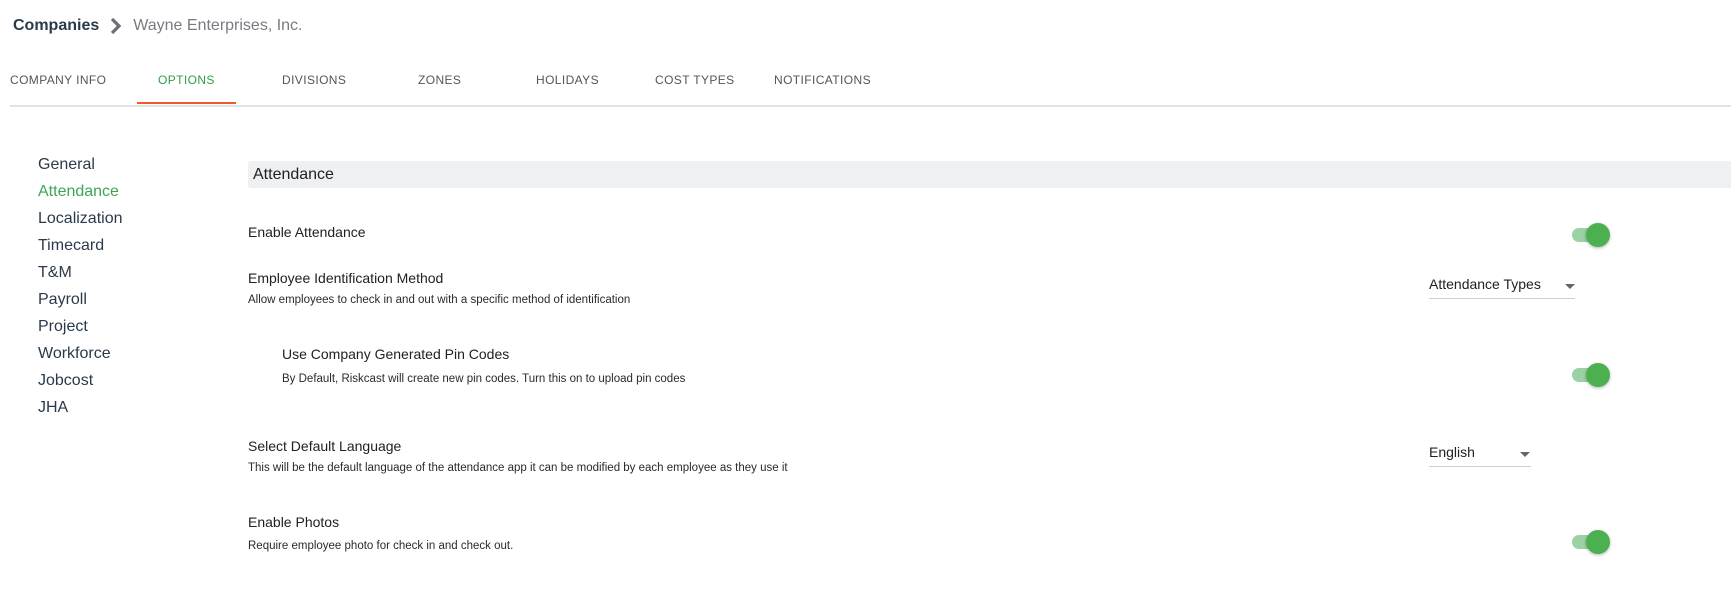 The image size is (1731, 610). Describe the element at coordinates (989, 174) in the screenshot. I see `section-header: Attendance` at that location.